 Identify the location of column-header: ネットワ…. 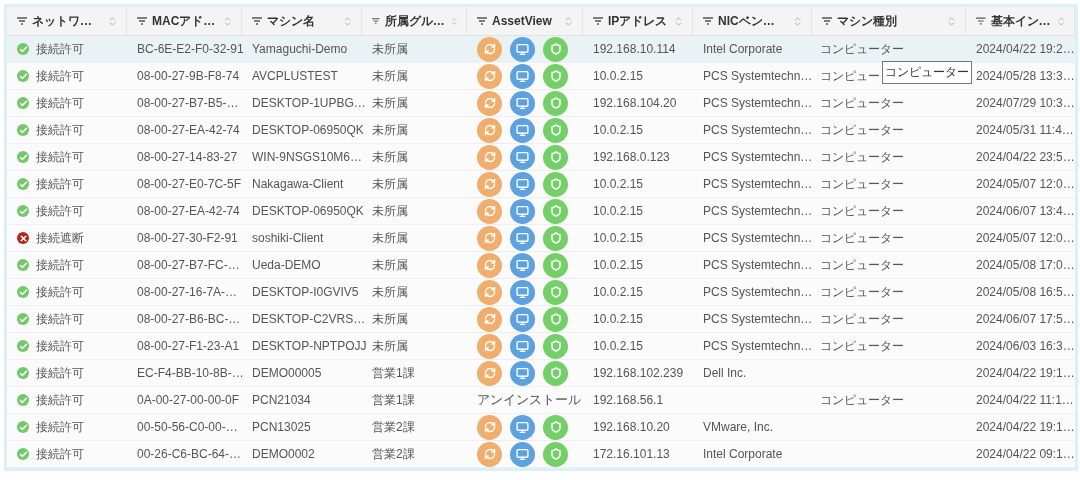
(67, 21).